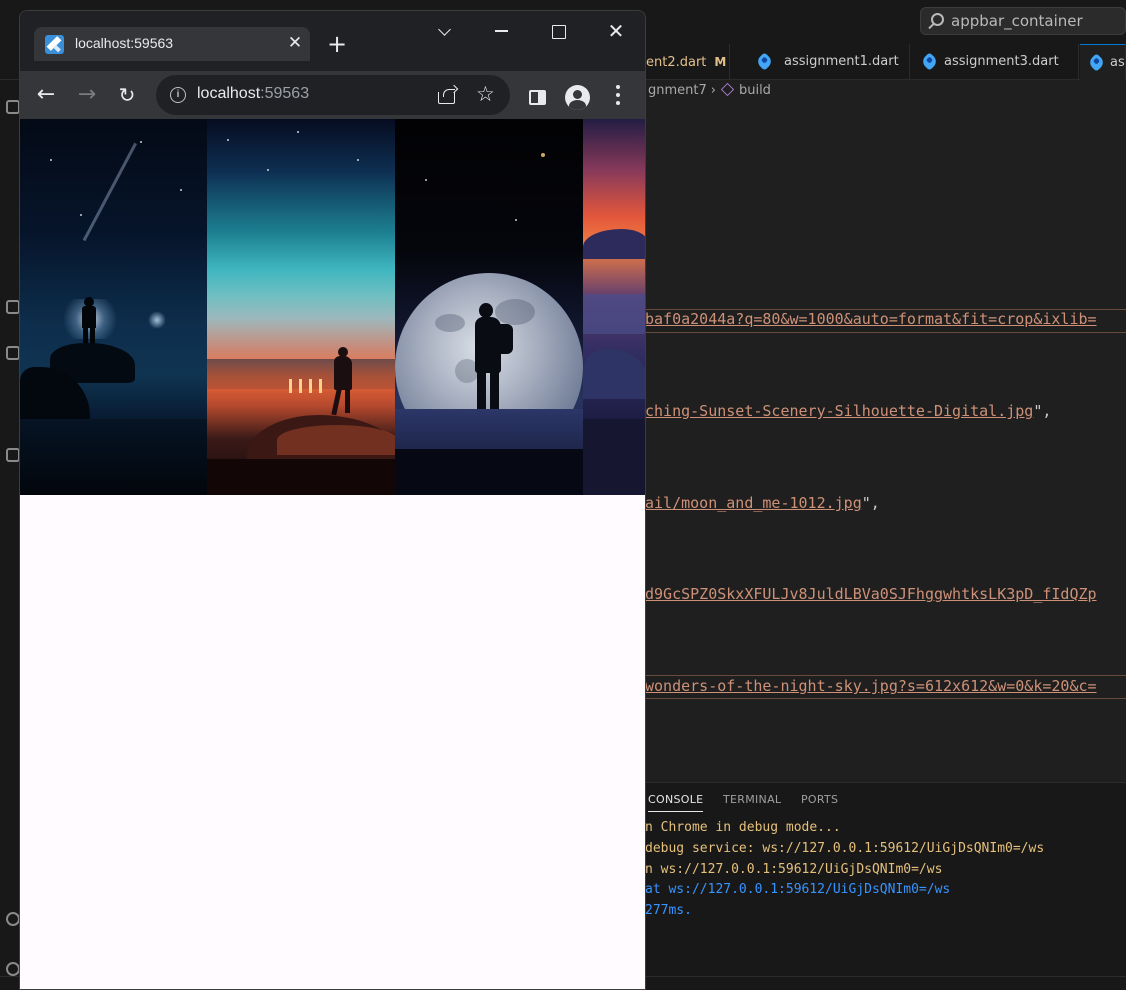 This screenshot has height=990, width=1126. I want to click on breadcrumb: gnment7 › build, so click(863, 91).